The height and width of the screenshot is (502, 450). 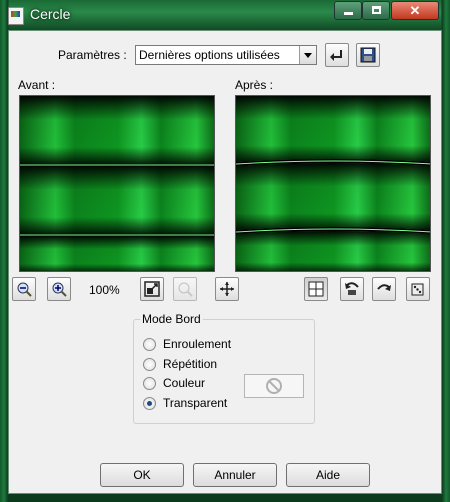 I want to click on zoom-out-button, so click(x=24, y=289).